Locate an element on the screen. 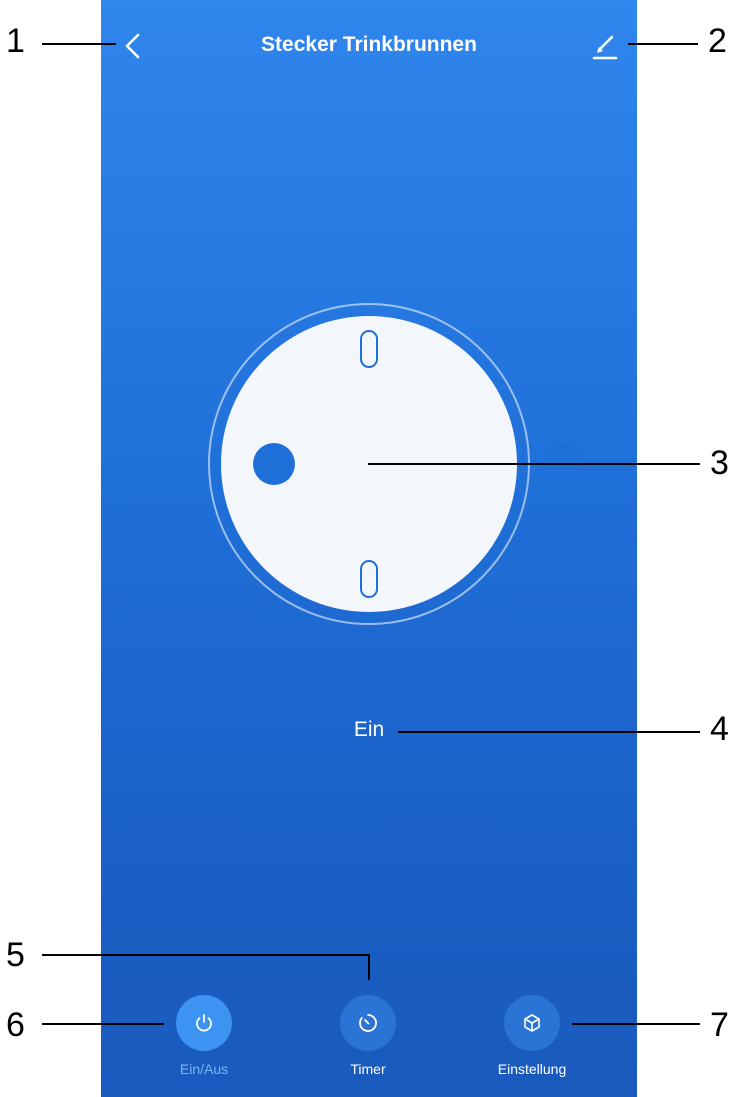 The height and width of the screenshot is (1097, 734). pencil-icon is located at coordinates (605, 47).